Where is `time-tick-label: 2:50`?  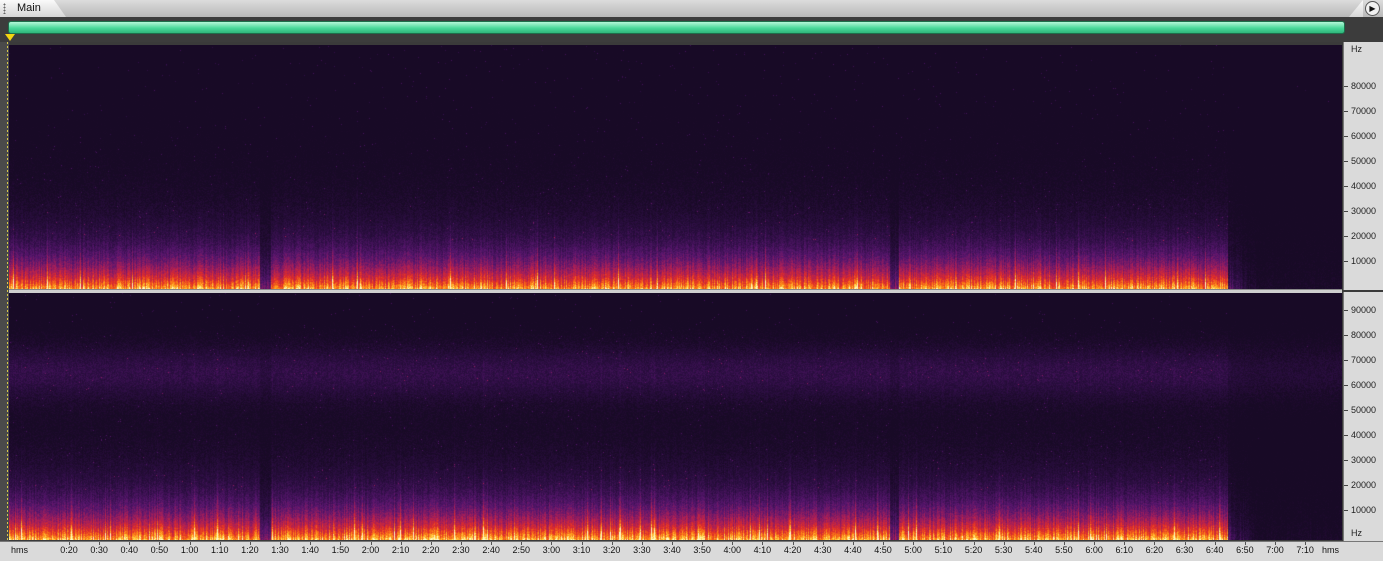
time-tick-label: 2:50 is located at coordinates (521, 550).